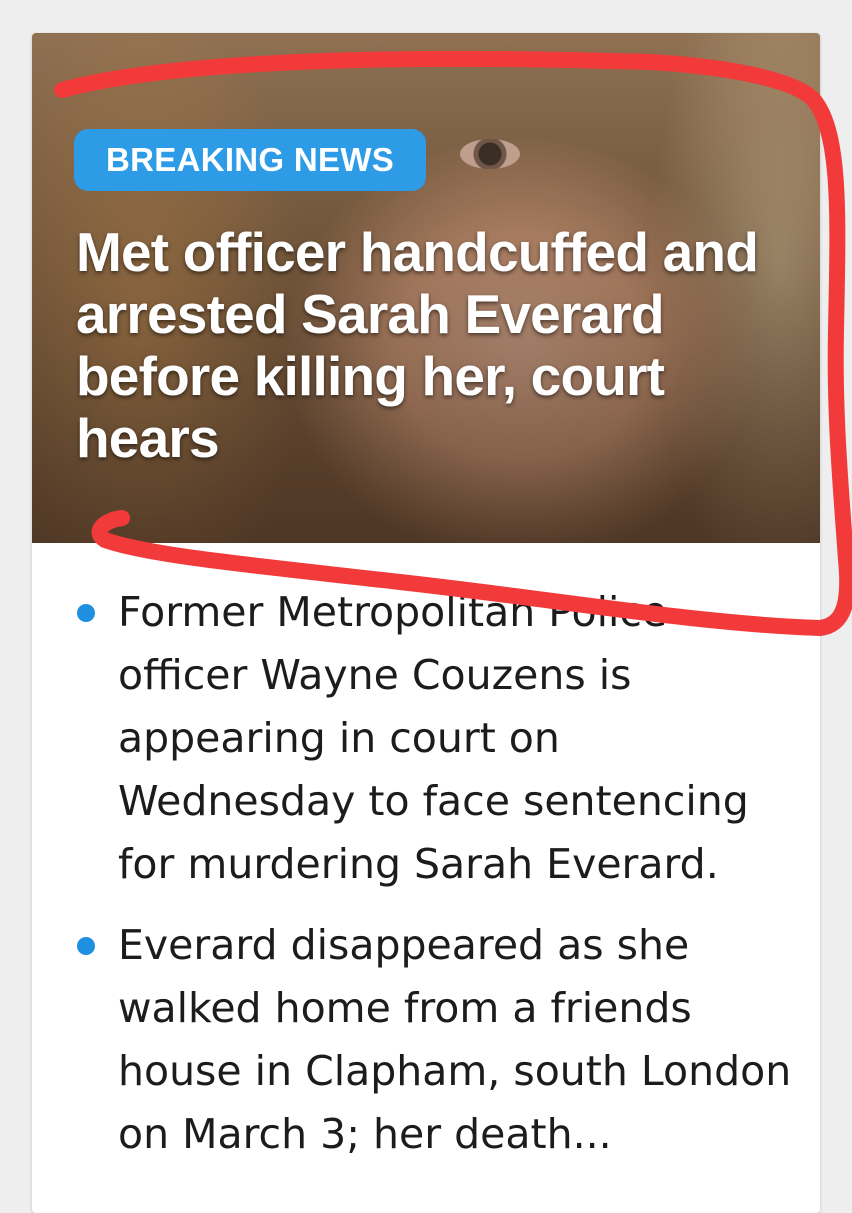 Image resolution: width=852 pixels, height=1213 pixels. I want to click on breaking-news-badge: BREAKING NEWS, so click(250, 160).